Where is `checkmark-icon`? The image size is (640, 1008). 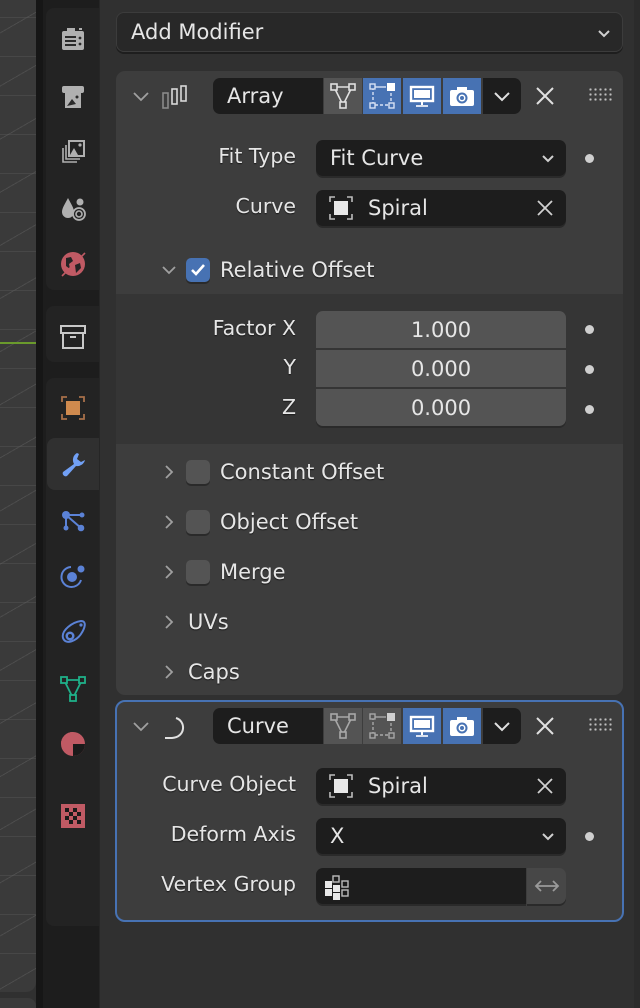
checkmark-icon is located at coordinates (198, 270).